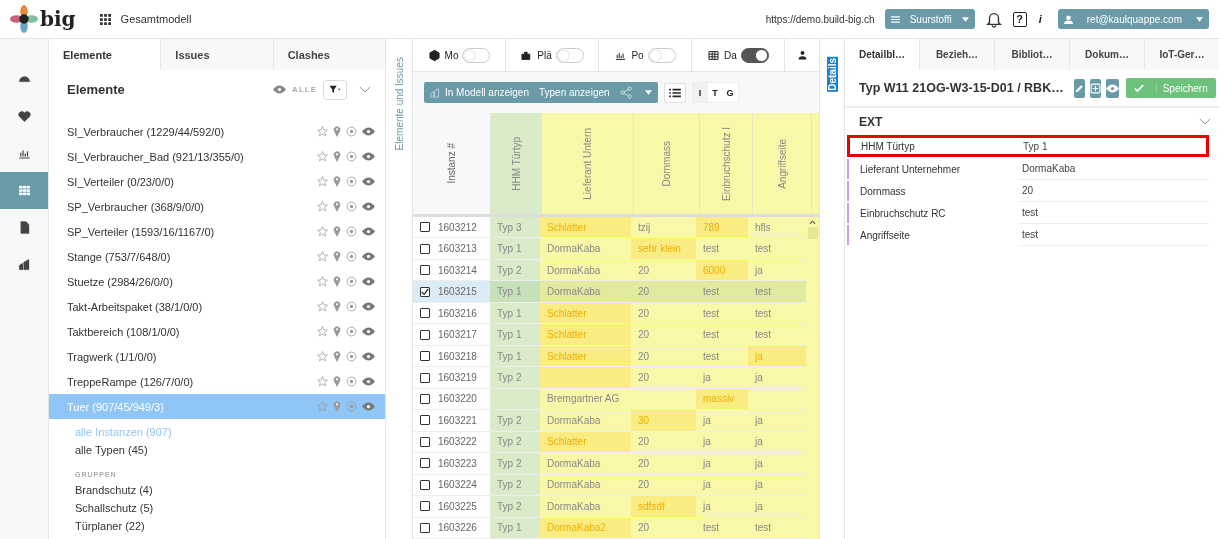 This screenshot has height=539, width=1219. Describe the element at coordinates (217, 356) in the screenshot. I see `element-list-item: Tragwerk (1/1/0/0)` at that location.